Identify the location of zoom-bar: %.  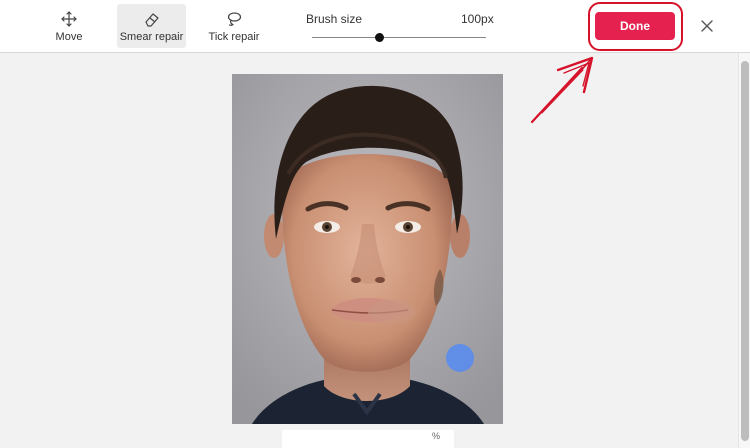
(368, 439).